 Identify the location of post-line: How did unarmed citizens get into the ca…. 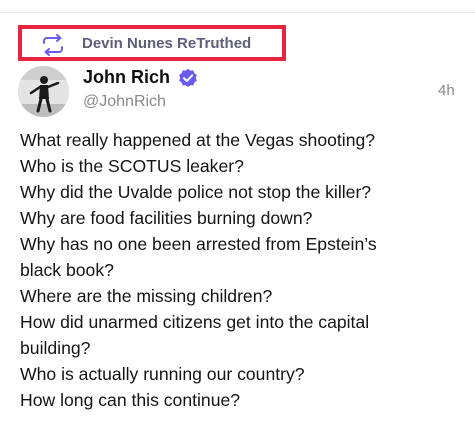
(195, 322).